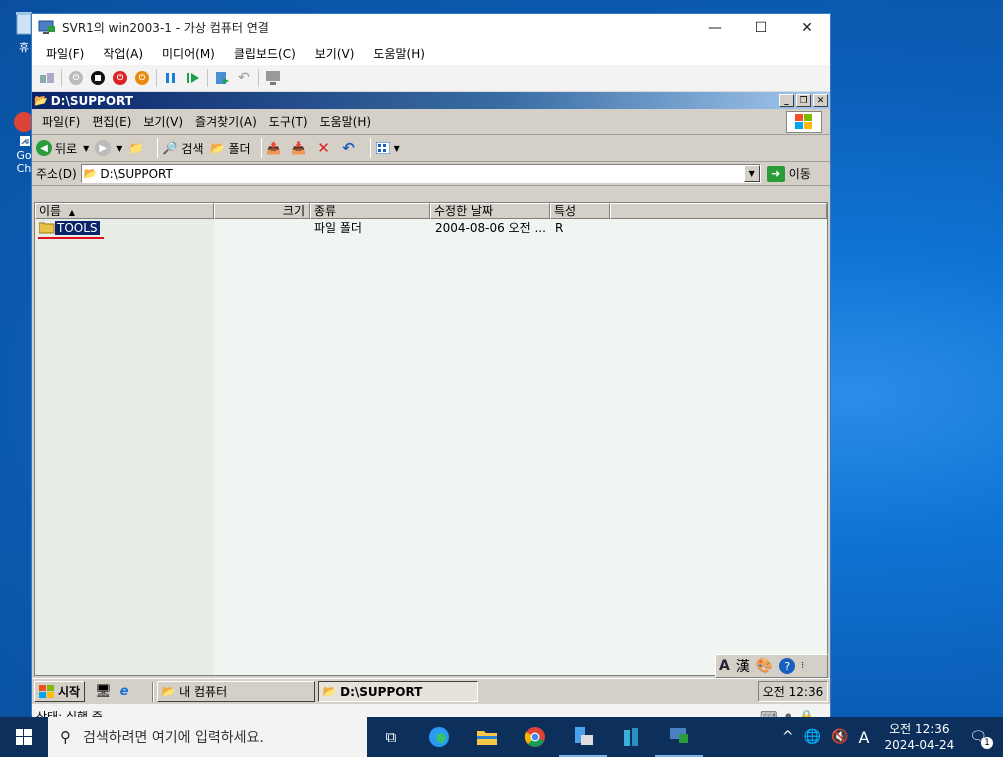 This screenshot has width=1003, height=757. What do you see at coordinates (398, 691) in the screenshot?
I see `taskbar-support-folder: 📂 D:\SUPPORT` at bounding box center [398, 691].